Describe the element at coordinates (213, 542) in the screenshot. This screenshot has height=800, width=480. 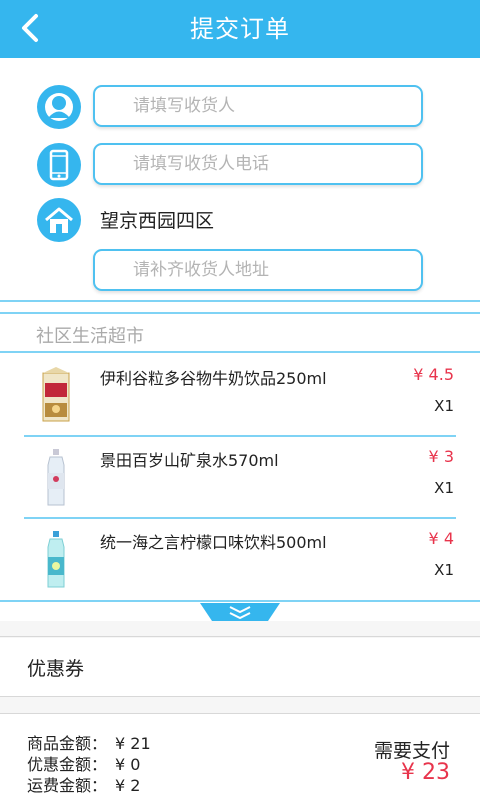
I see `item-name: 统一海之言柠檬口味饮料500ml` at that location.